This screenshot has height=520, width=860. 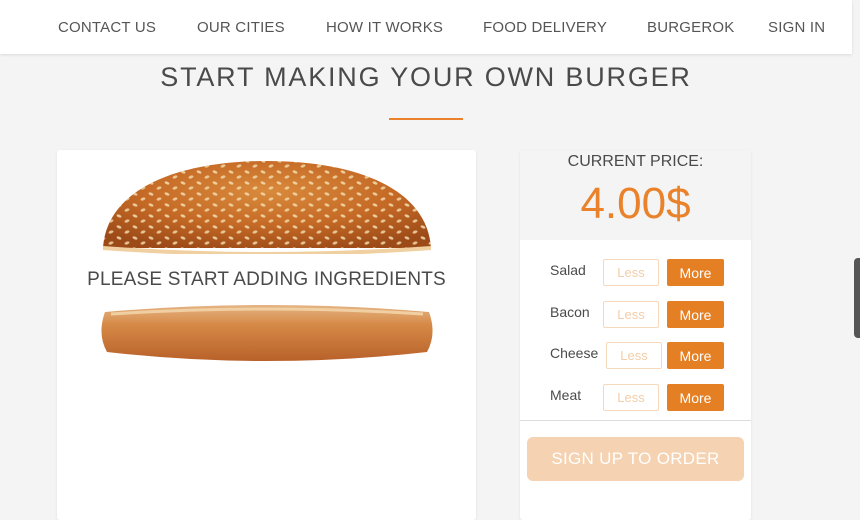 I want to click on title-underline, so click(x=426, y=119).